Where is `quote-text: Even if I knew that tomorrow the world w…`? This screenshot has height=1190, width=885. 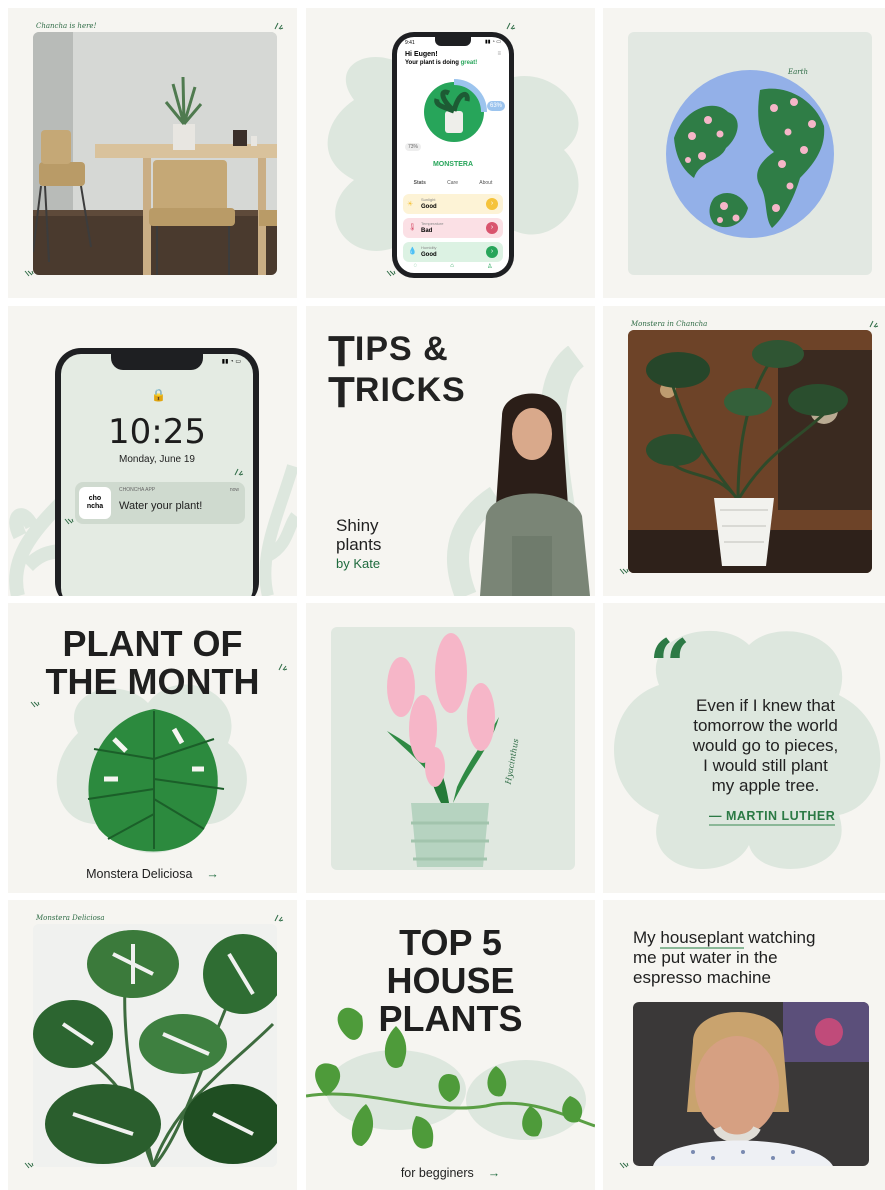 quote-text: Even if I knew that tomorrow the world w… is located at coordinates (764, 746).